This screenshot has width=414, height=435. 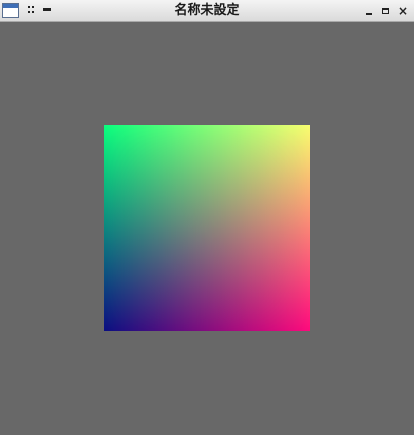 I want to click on grip-icon, so click(x=31, y=10).